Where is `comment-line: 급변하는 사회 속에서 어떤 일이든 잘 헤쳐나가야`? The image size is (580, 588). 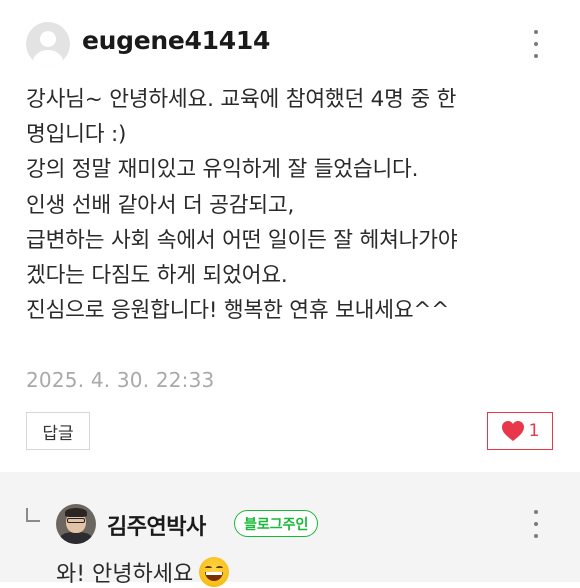
comment-line: 급변하는 사회 속에서 어떤 일이든 잘 헤쳐나가야 is located at coordinates (242, 240).